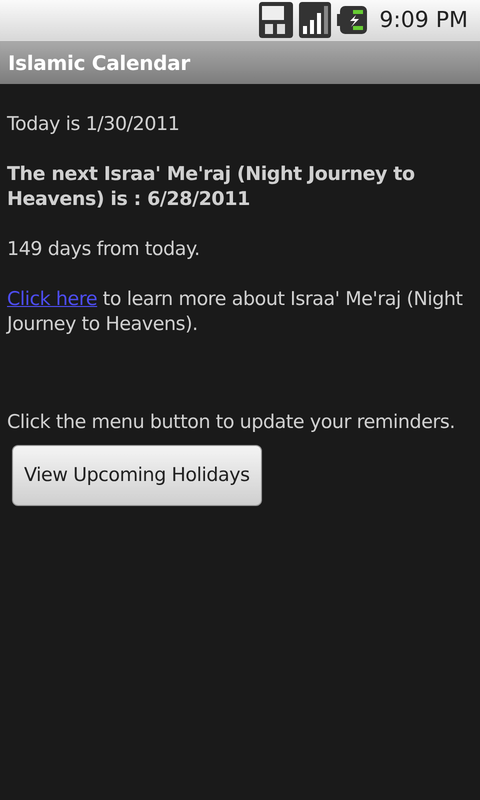 This screenshot has width=480, height=800. Describe the element at coordinates (235, 312) in the screenshot. I see `more-info-text: Click here to learn more about Israa' Me'raj (Night Journey to Heavens).` at that location.